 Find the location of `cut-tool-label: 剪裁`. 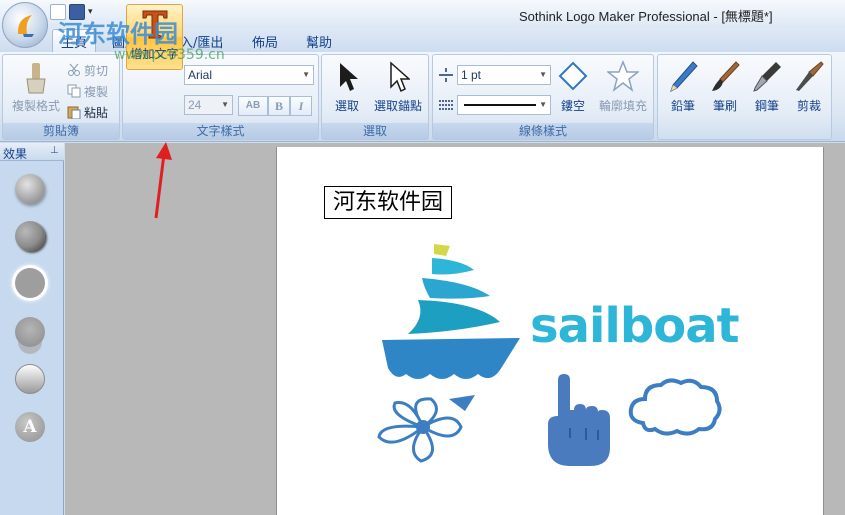

cut-tool-label: 剪裁 is located at coordinates (808, 106).